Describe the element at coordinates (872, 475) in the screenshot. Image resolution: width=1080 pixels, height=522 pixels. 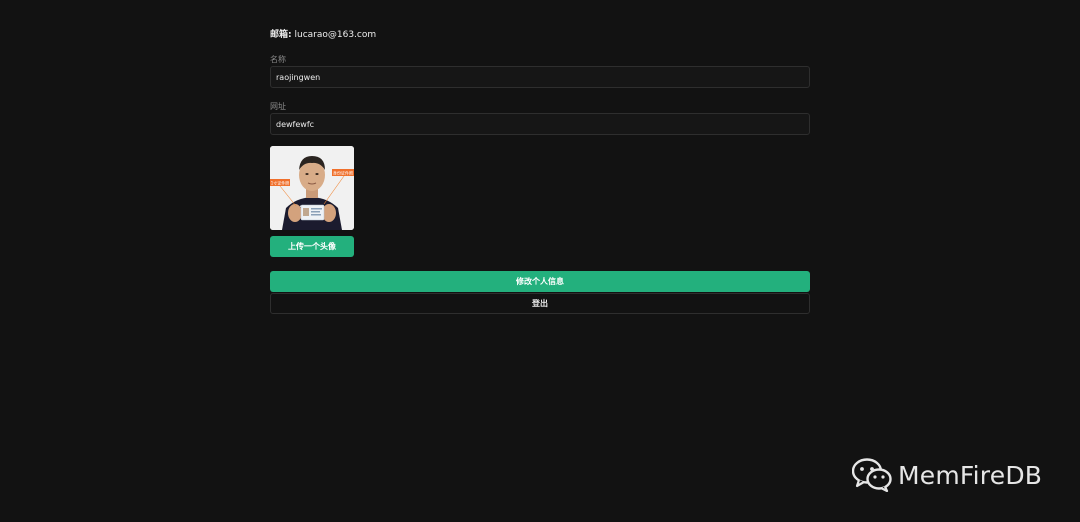
I see `wechat-icon` at that location.